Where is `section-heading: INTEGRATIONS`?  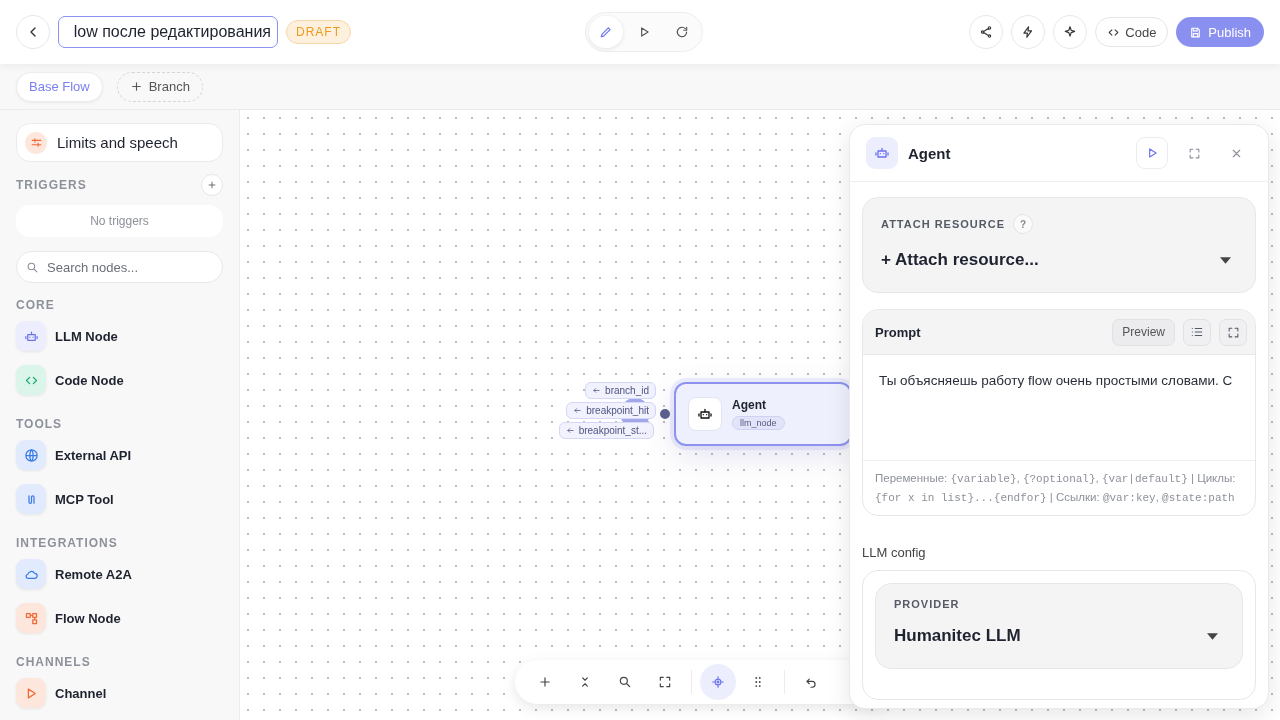
section-heading: INTEGRATIONS is located at coordinates (67, 543).